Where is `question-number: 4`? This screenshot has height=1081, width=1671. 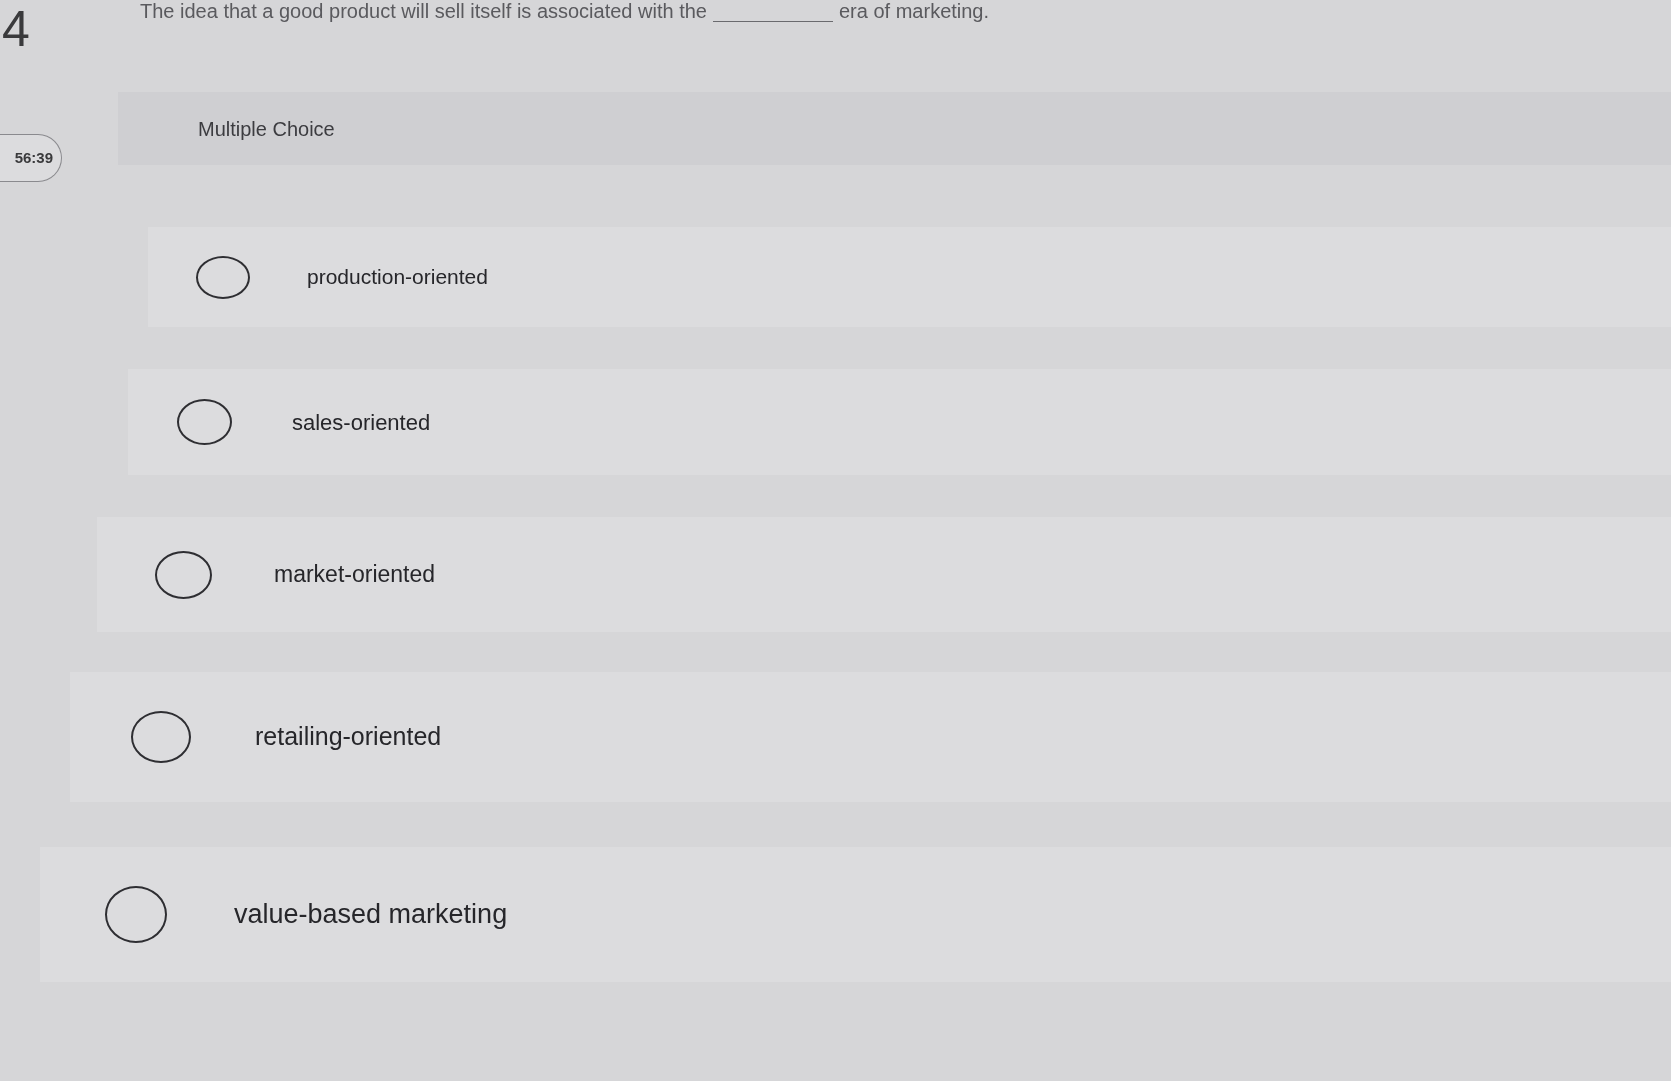 question-number: 4 is located at coordinates (16, 27).